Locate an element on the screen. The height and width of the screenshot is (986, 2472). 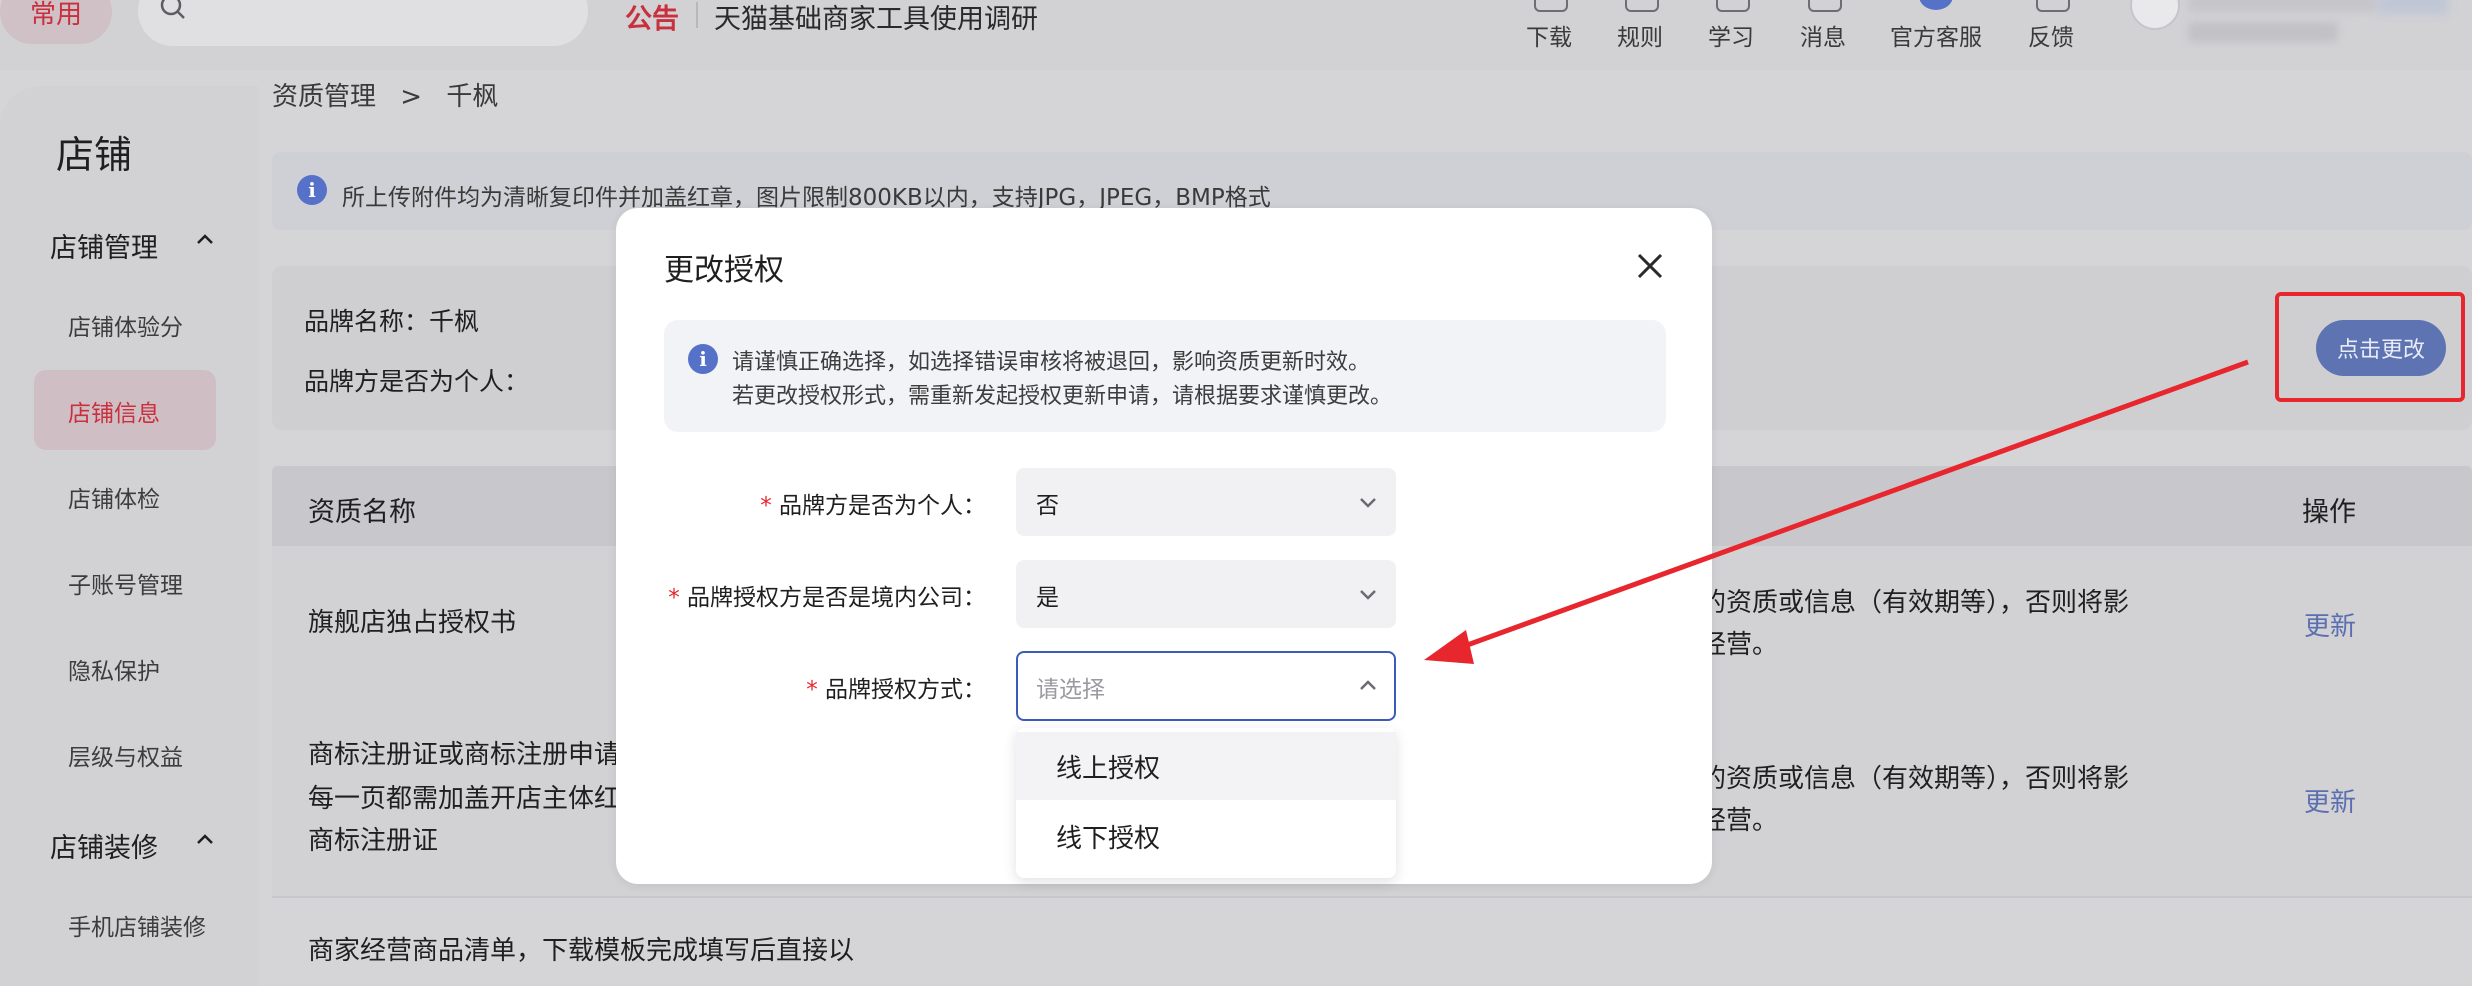
nav-message: 消息 is located at coordinates (1823, 35).